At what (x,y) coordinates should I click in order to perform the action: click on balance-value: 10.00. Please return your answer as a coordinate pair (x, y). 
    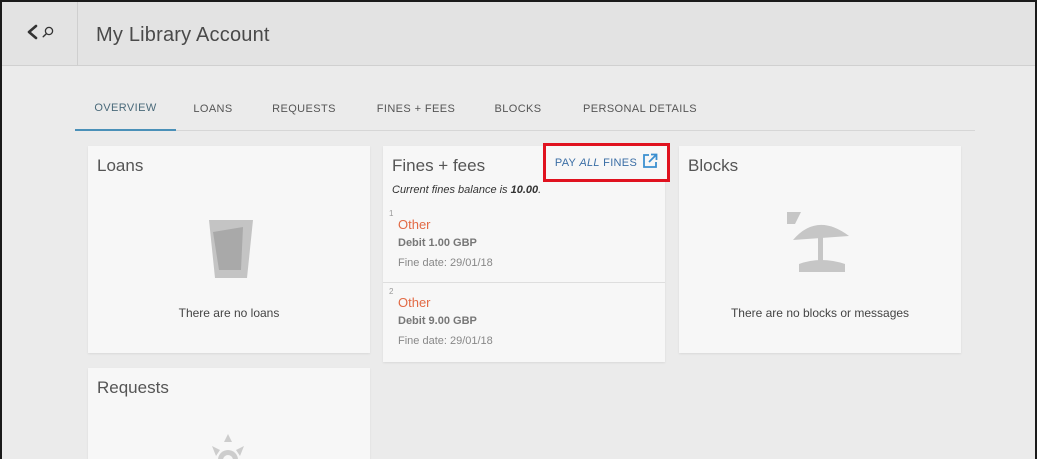
    Looking at the image, I should click on (524, 190).